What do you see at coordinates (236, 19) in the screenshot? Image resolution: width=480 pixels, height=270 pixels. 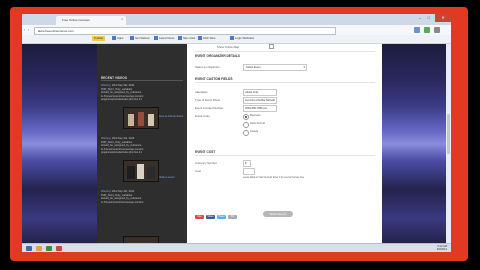 I see `tab-bar: Free Online Courses × – □ ✕` at bounding box center [236, 19].